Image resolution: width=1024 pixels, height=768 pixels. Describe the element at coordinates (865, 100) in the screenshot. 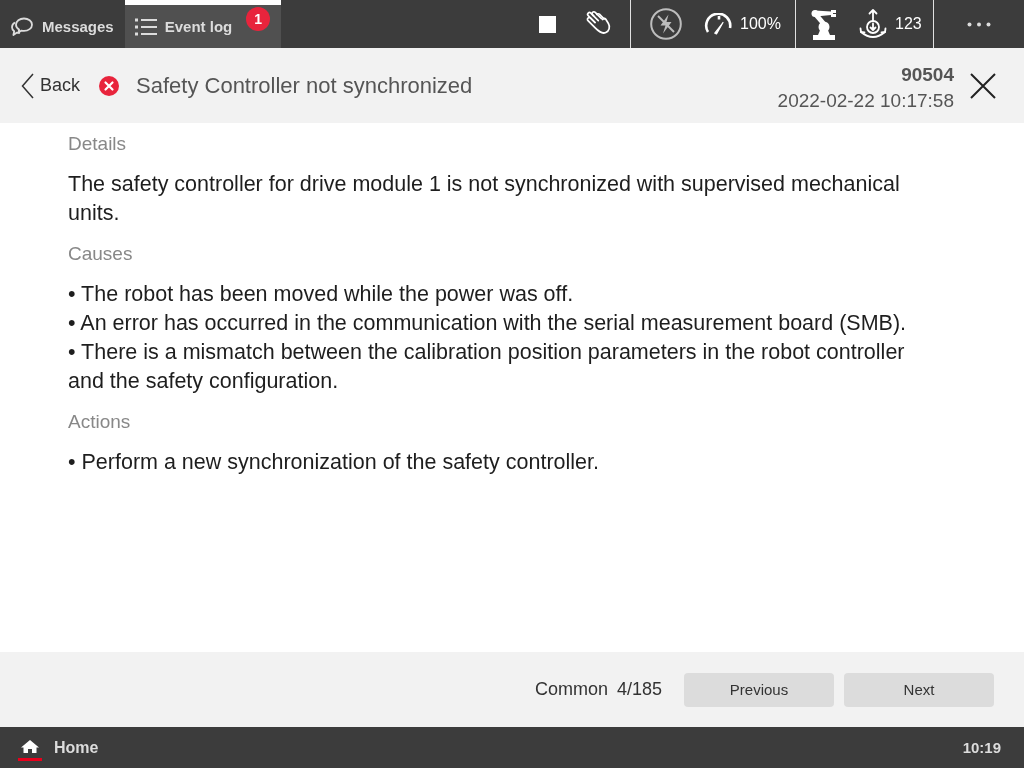

I see `event-timestamp: 2022-02-22 10:17:58` at that location.